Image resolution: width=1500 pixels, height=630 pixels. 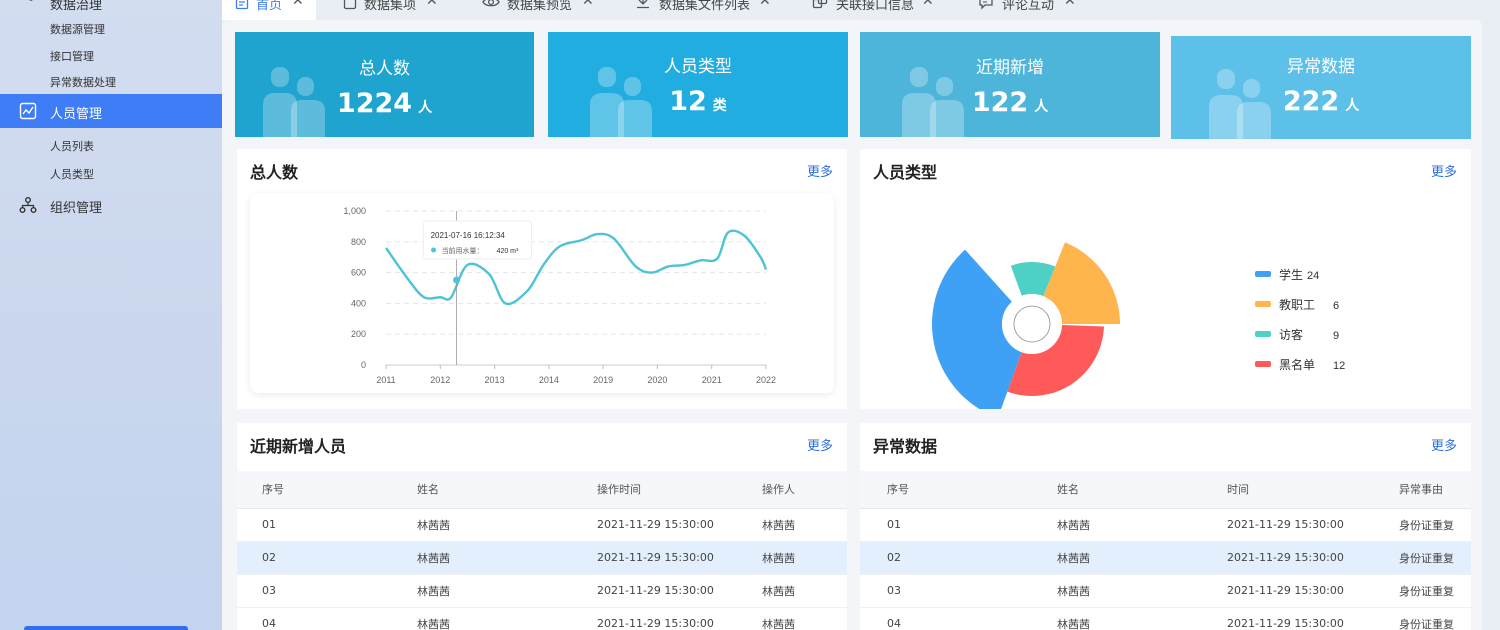 I want to click on tab-dataset-files: 数据集文件列表 ✕, so click(x=710, y=10).